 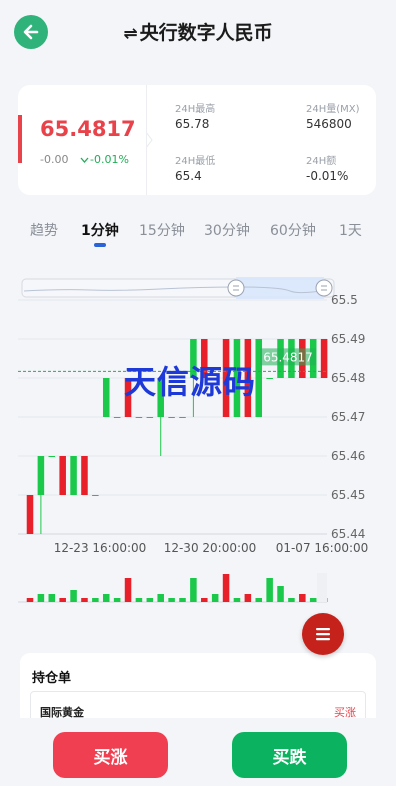 What do you see at coordinates (146, 140) in the screenshot?
I see `card-divider` at bounding box center [146, 140].